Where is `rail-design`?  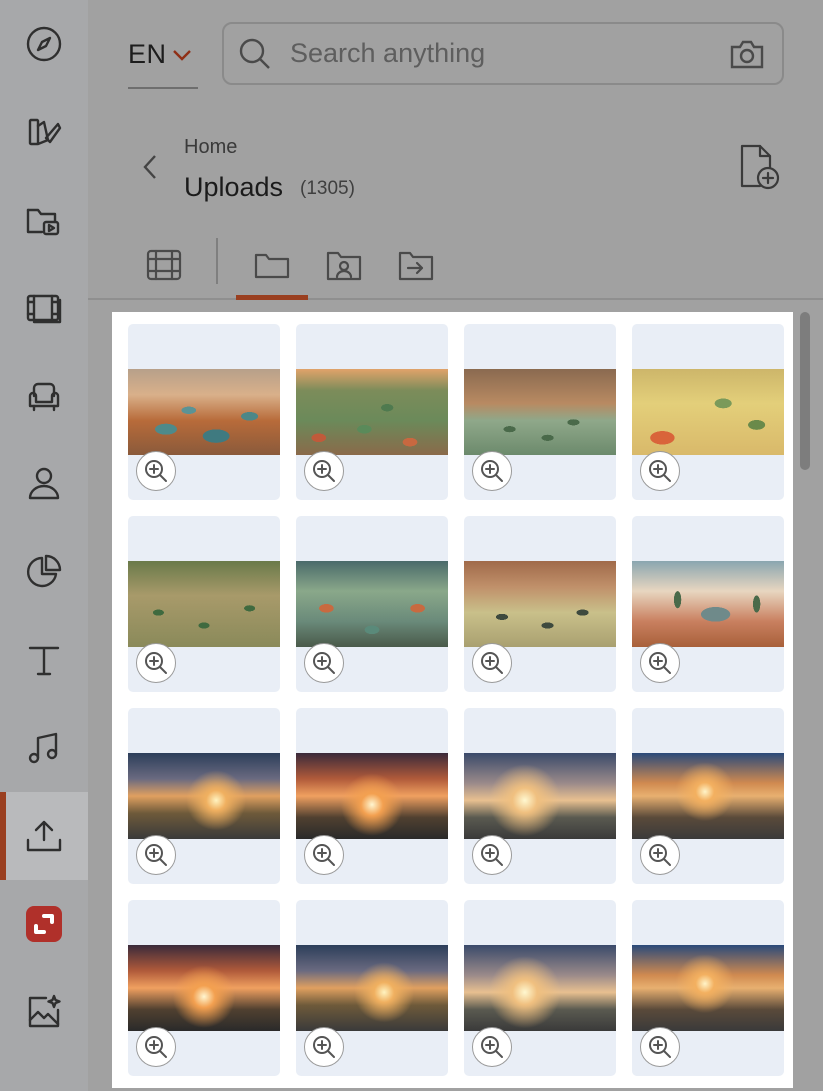
rail-design is located at coordinates (44, 132).